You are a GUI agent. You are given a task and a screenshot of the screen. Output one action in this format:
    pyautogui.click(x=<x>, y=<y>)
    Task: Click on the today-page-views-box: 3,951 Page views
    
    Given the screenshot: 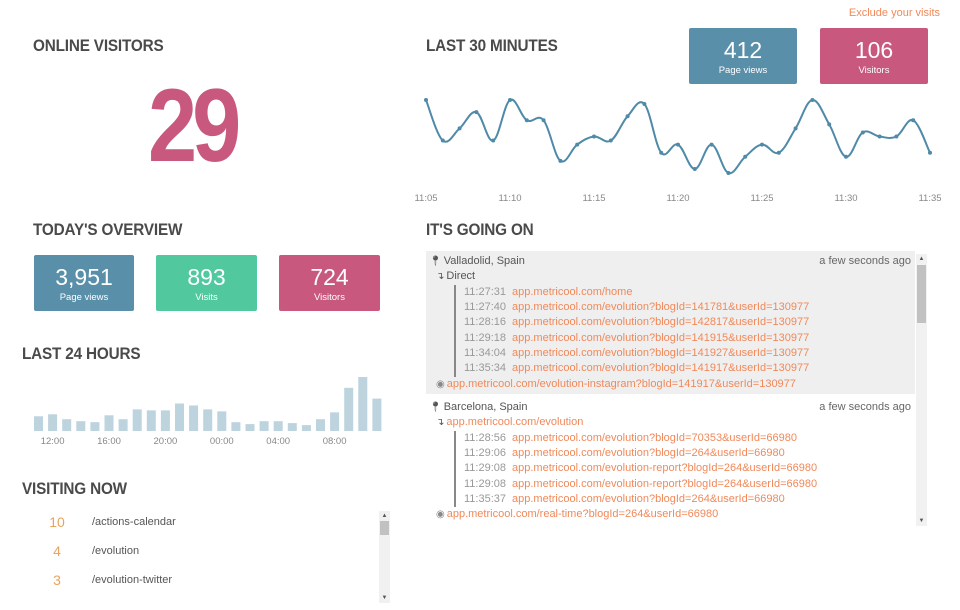 What is the action you would take?
    pyautogui.click(x=84, y=283)
    